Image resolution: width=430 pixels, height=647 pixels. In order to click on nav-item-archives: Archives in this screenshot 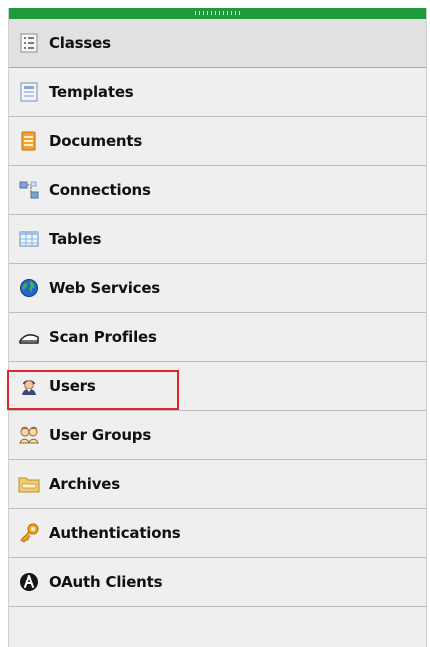, I will do `click(217, 484)`.